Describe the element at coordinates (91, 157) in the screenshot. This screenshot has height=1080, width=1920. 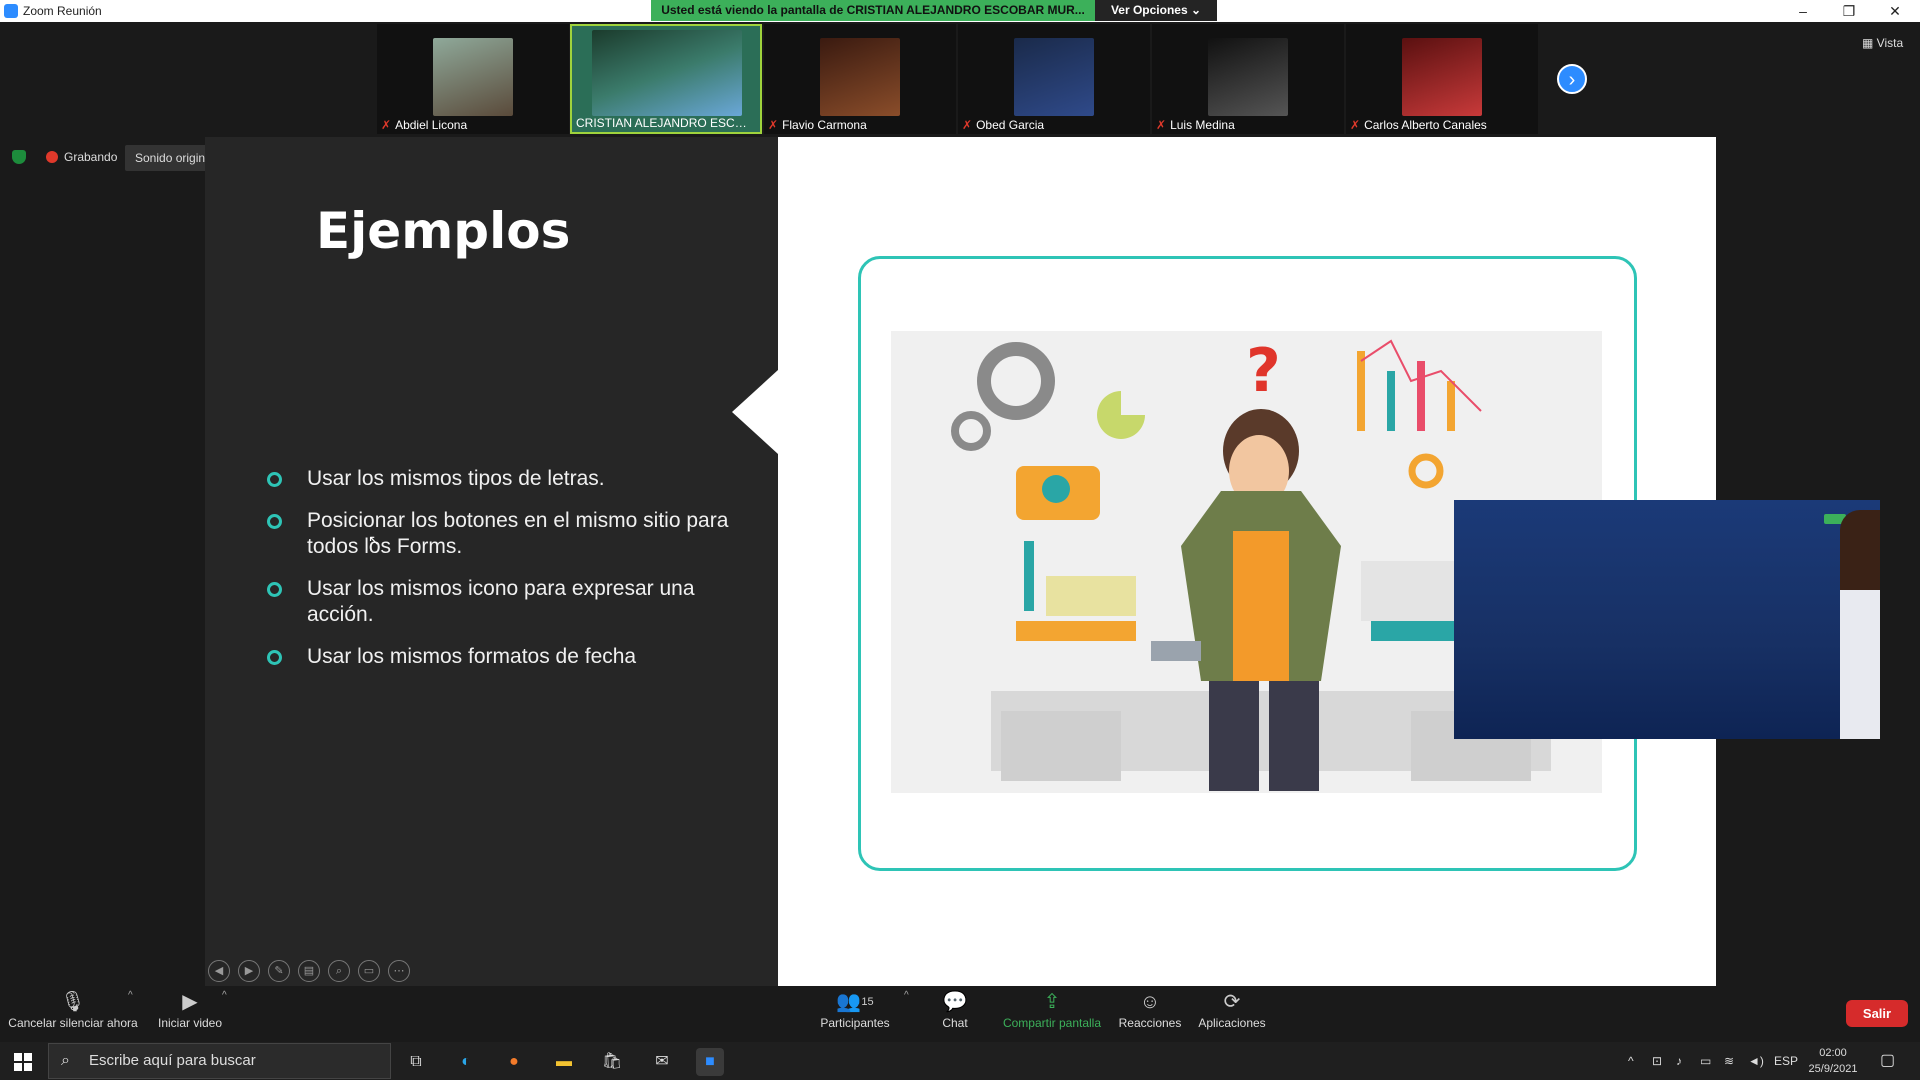
I see `recording-label: Grabando` at that location.